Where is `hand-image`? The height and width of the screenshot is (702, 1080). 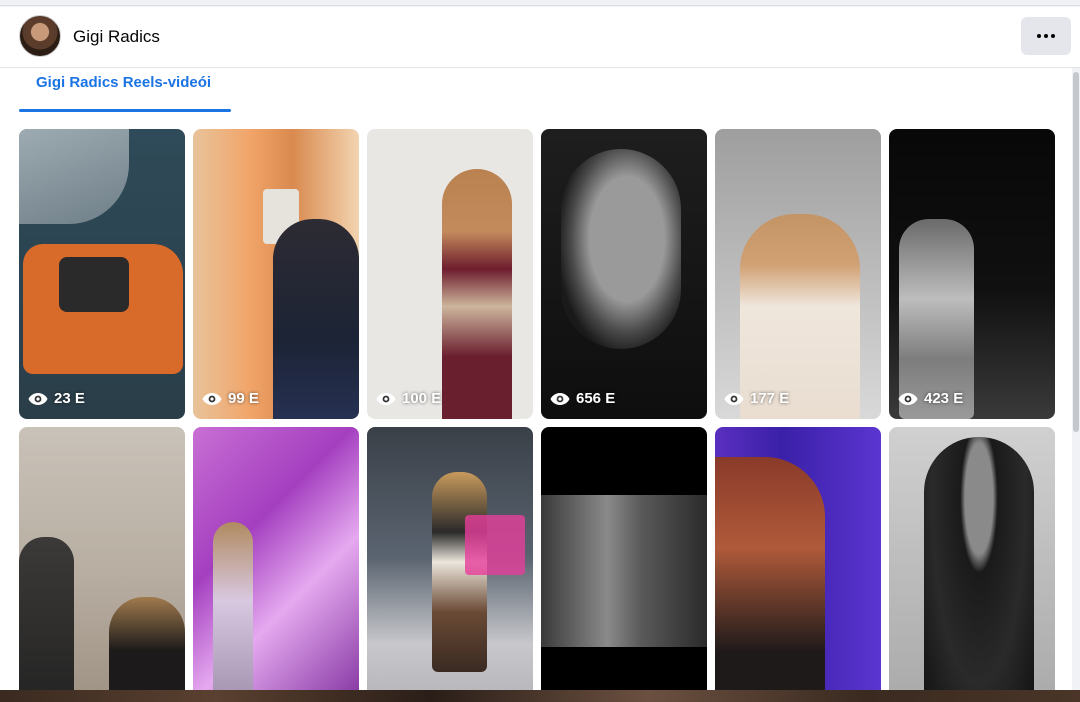
hand-image is located at coordinates (74, 176).